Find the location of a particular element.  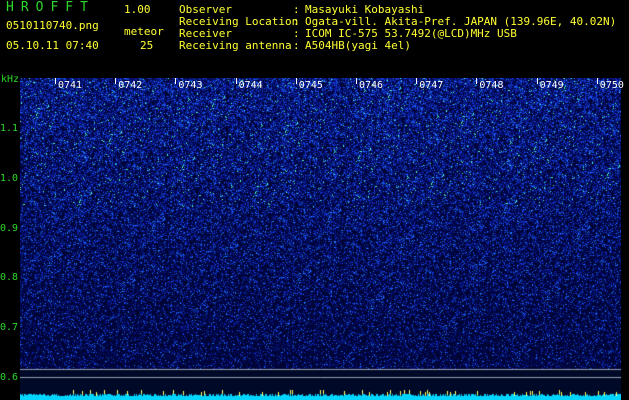

file-name: 0510110740.png is located at coordinates (52, 25).